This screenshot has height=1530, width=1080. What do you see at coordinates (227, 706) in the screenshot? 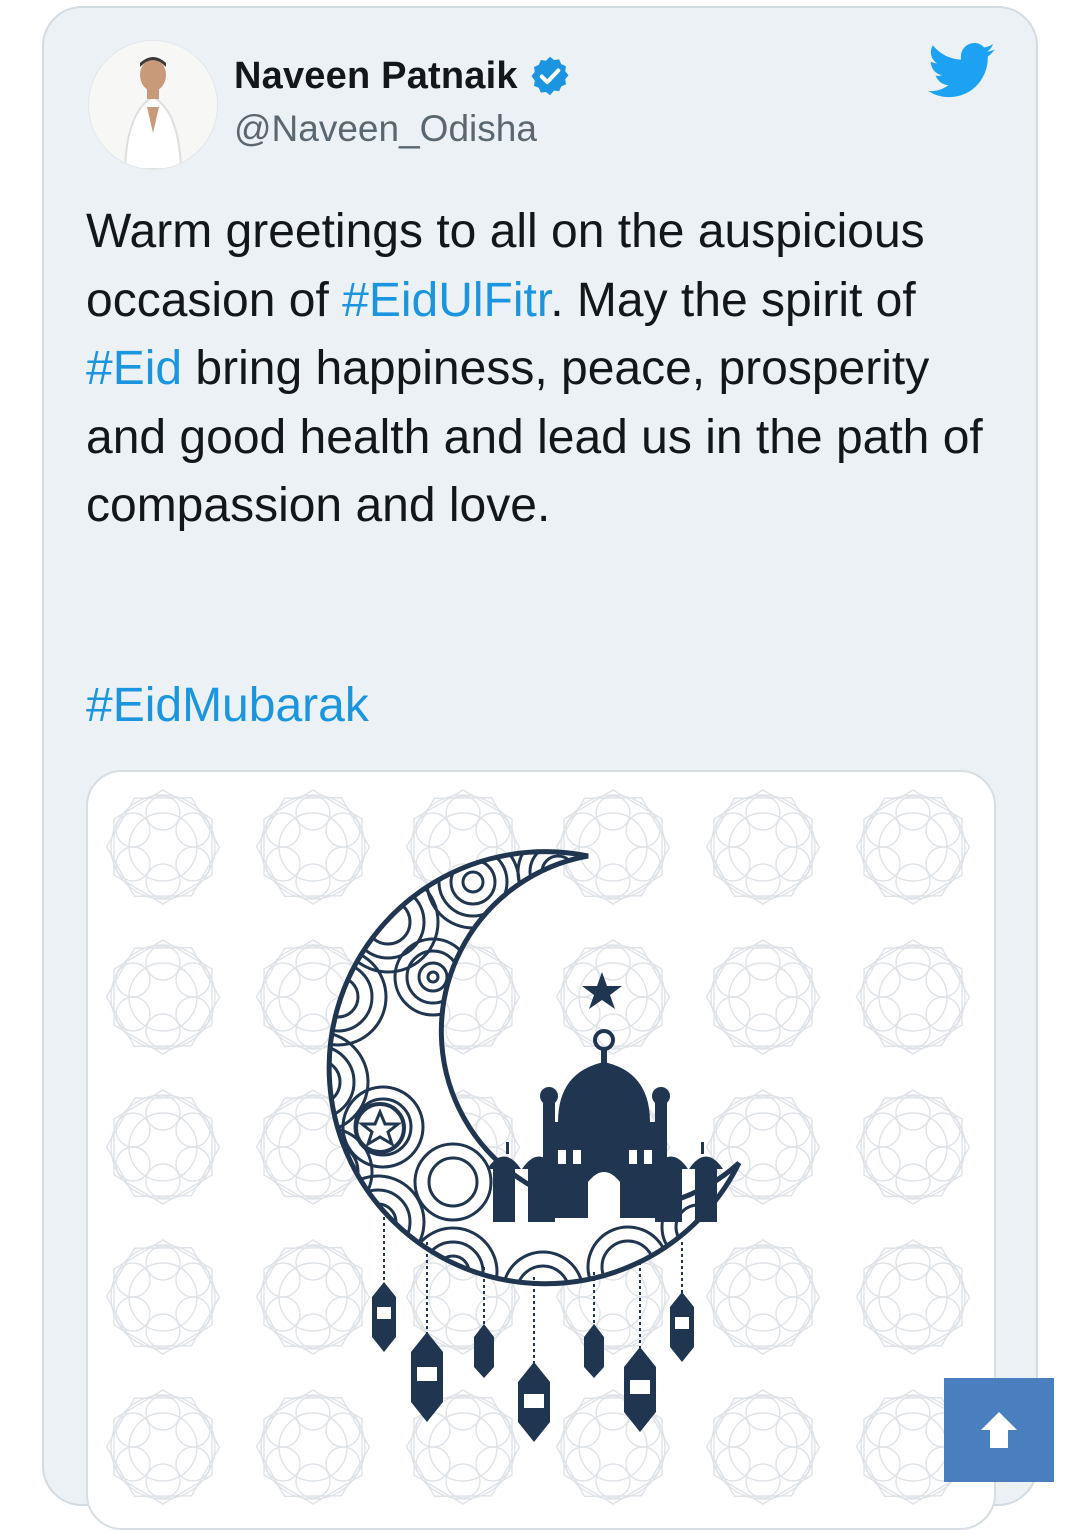
I see `hashtag-link: #EidMubarak` at bounding box center [227, 706].